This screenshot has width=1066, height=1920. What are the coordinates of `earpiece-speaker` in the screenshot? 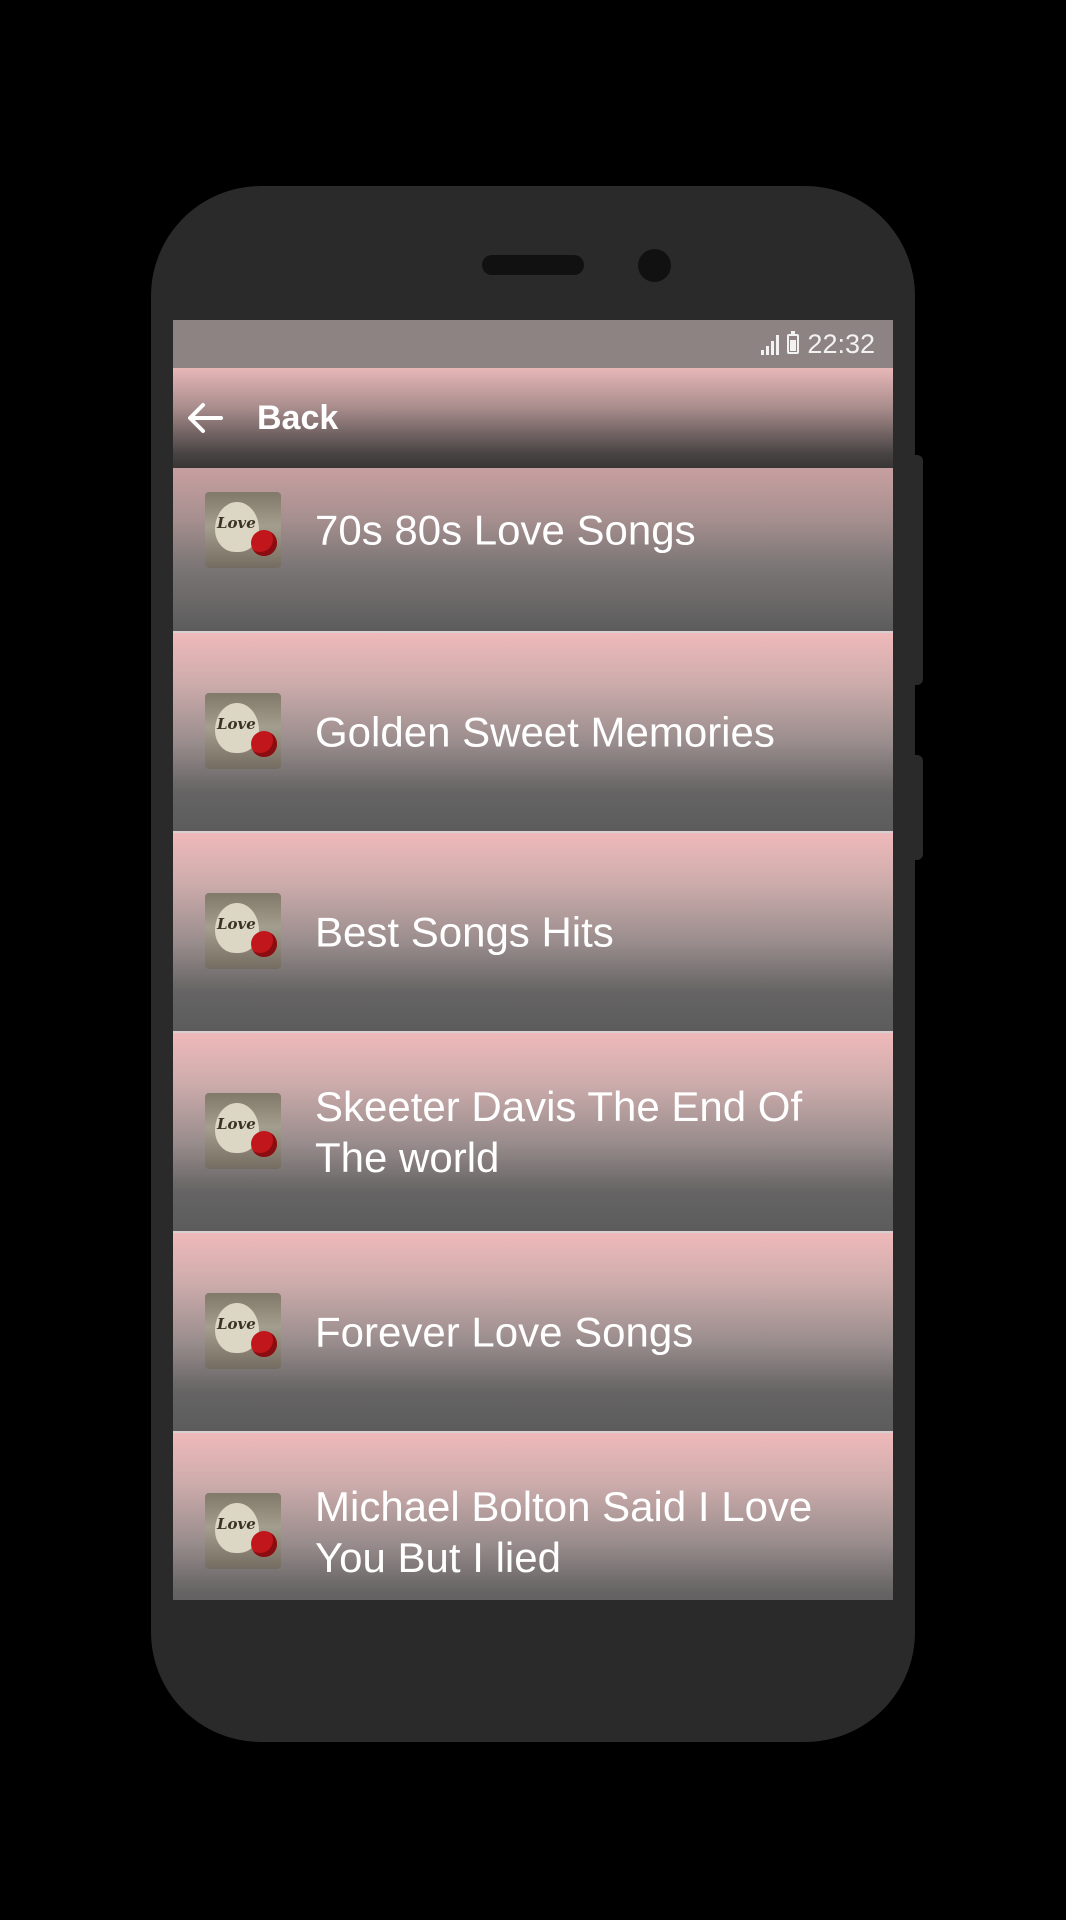 It's located at (533, 265).